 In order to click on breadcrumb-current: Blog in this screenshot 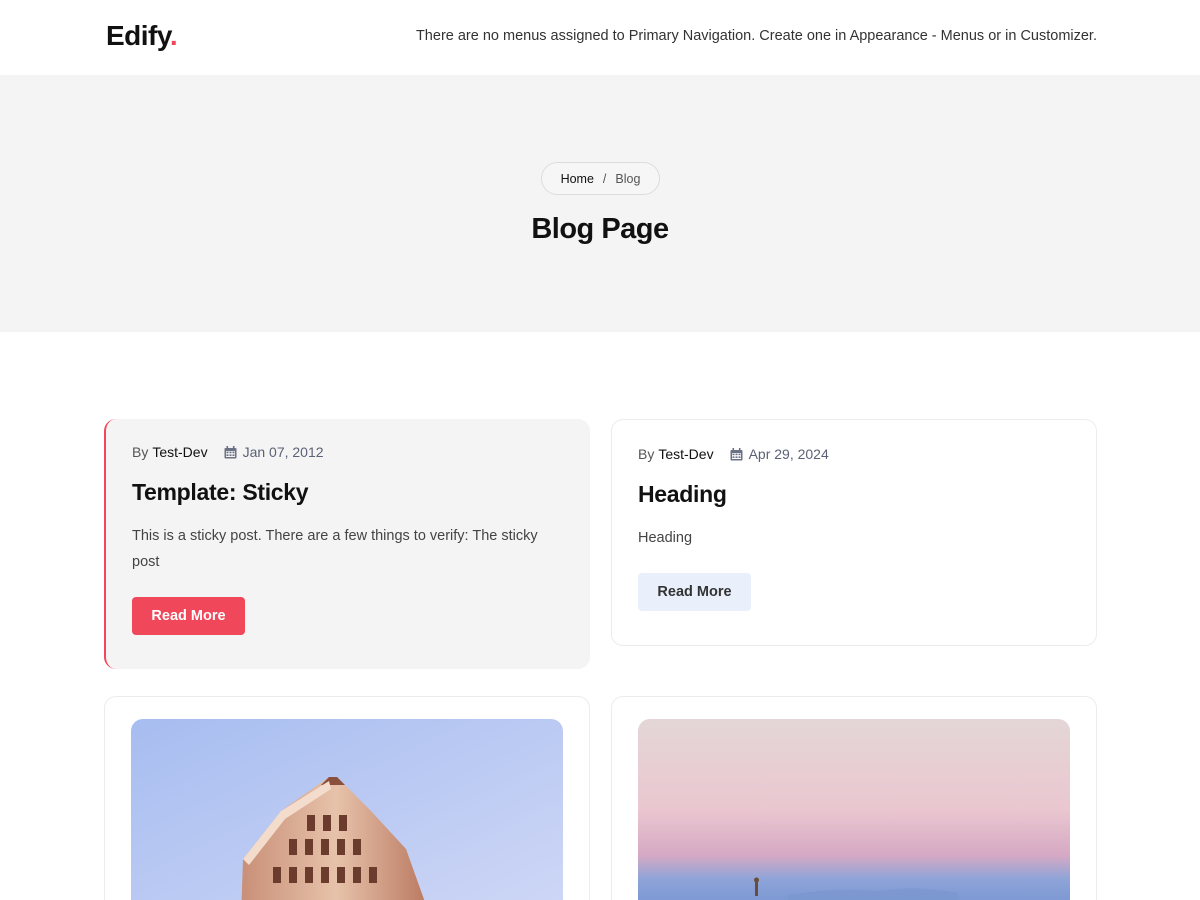, I will do `click(628, 178)`.